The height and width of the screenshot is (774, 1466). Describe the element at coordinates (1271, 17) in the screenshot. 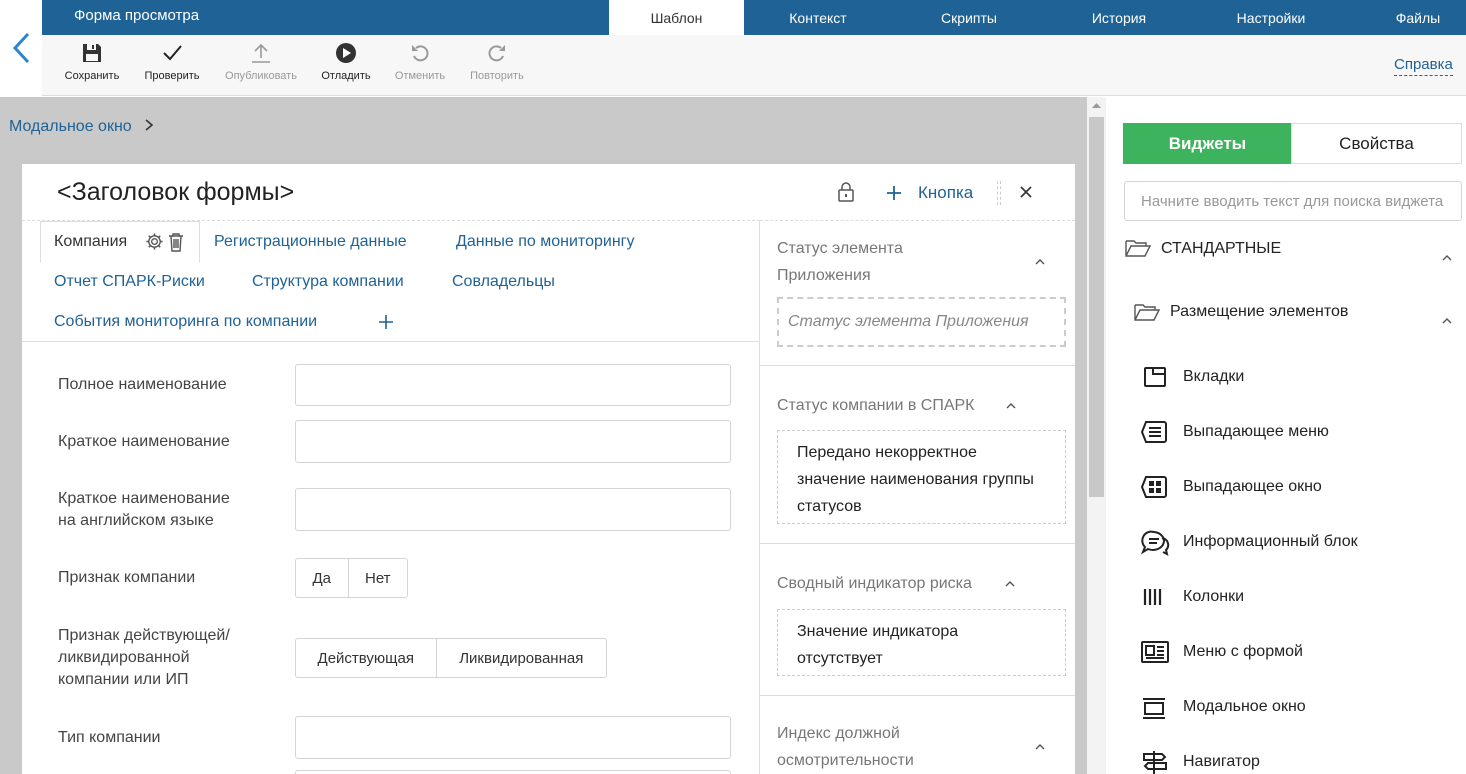

I see `tab-settings: Настройки` at that location.